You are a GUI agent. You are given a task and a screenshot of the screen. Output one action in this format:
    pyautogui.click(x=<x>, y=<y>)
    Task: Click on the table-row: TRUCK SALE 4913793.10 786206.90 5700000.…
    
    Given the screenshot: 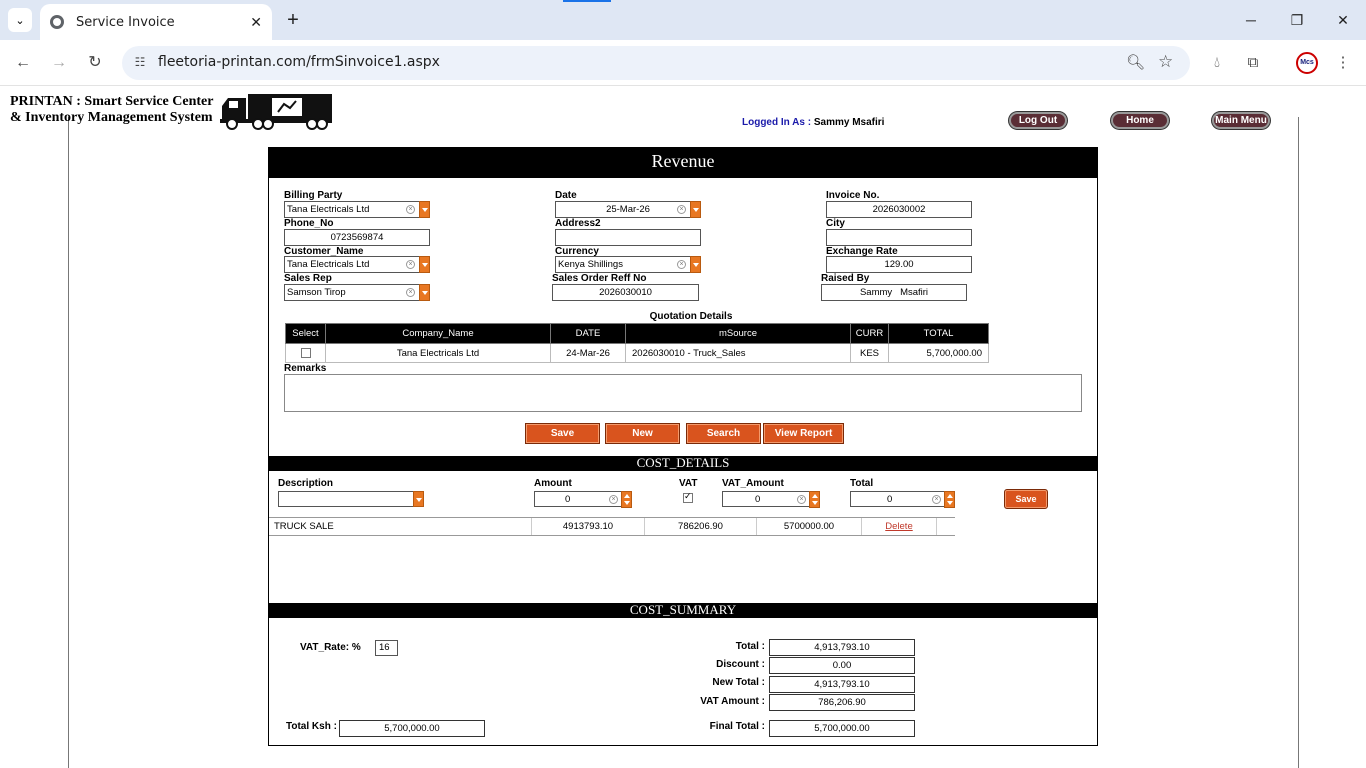 What is the action you would take?
    pyautogui.click(x=612, y=526)
    